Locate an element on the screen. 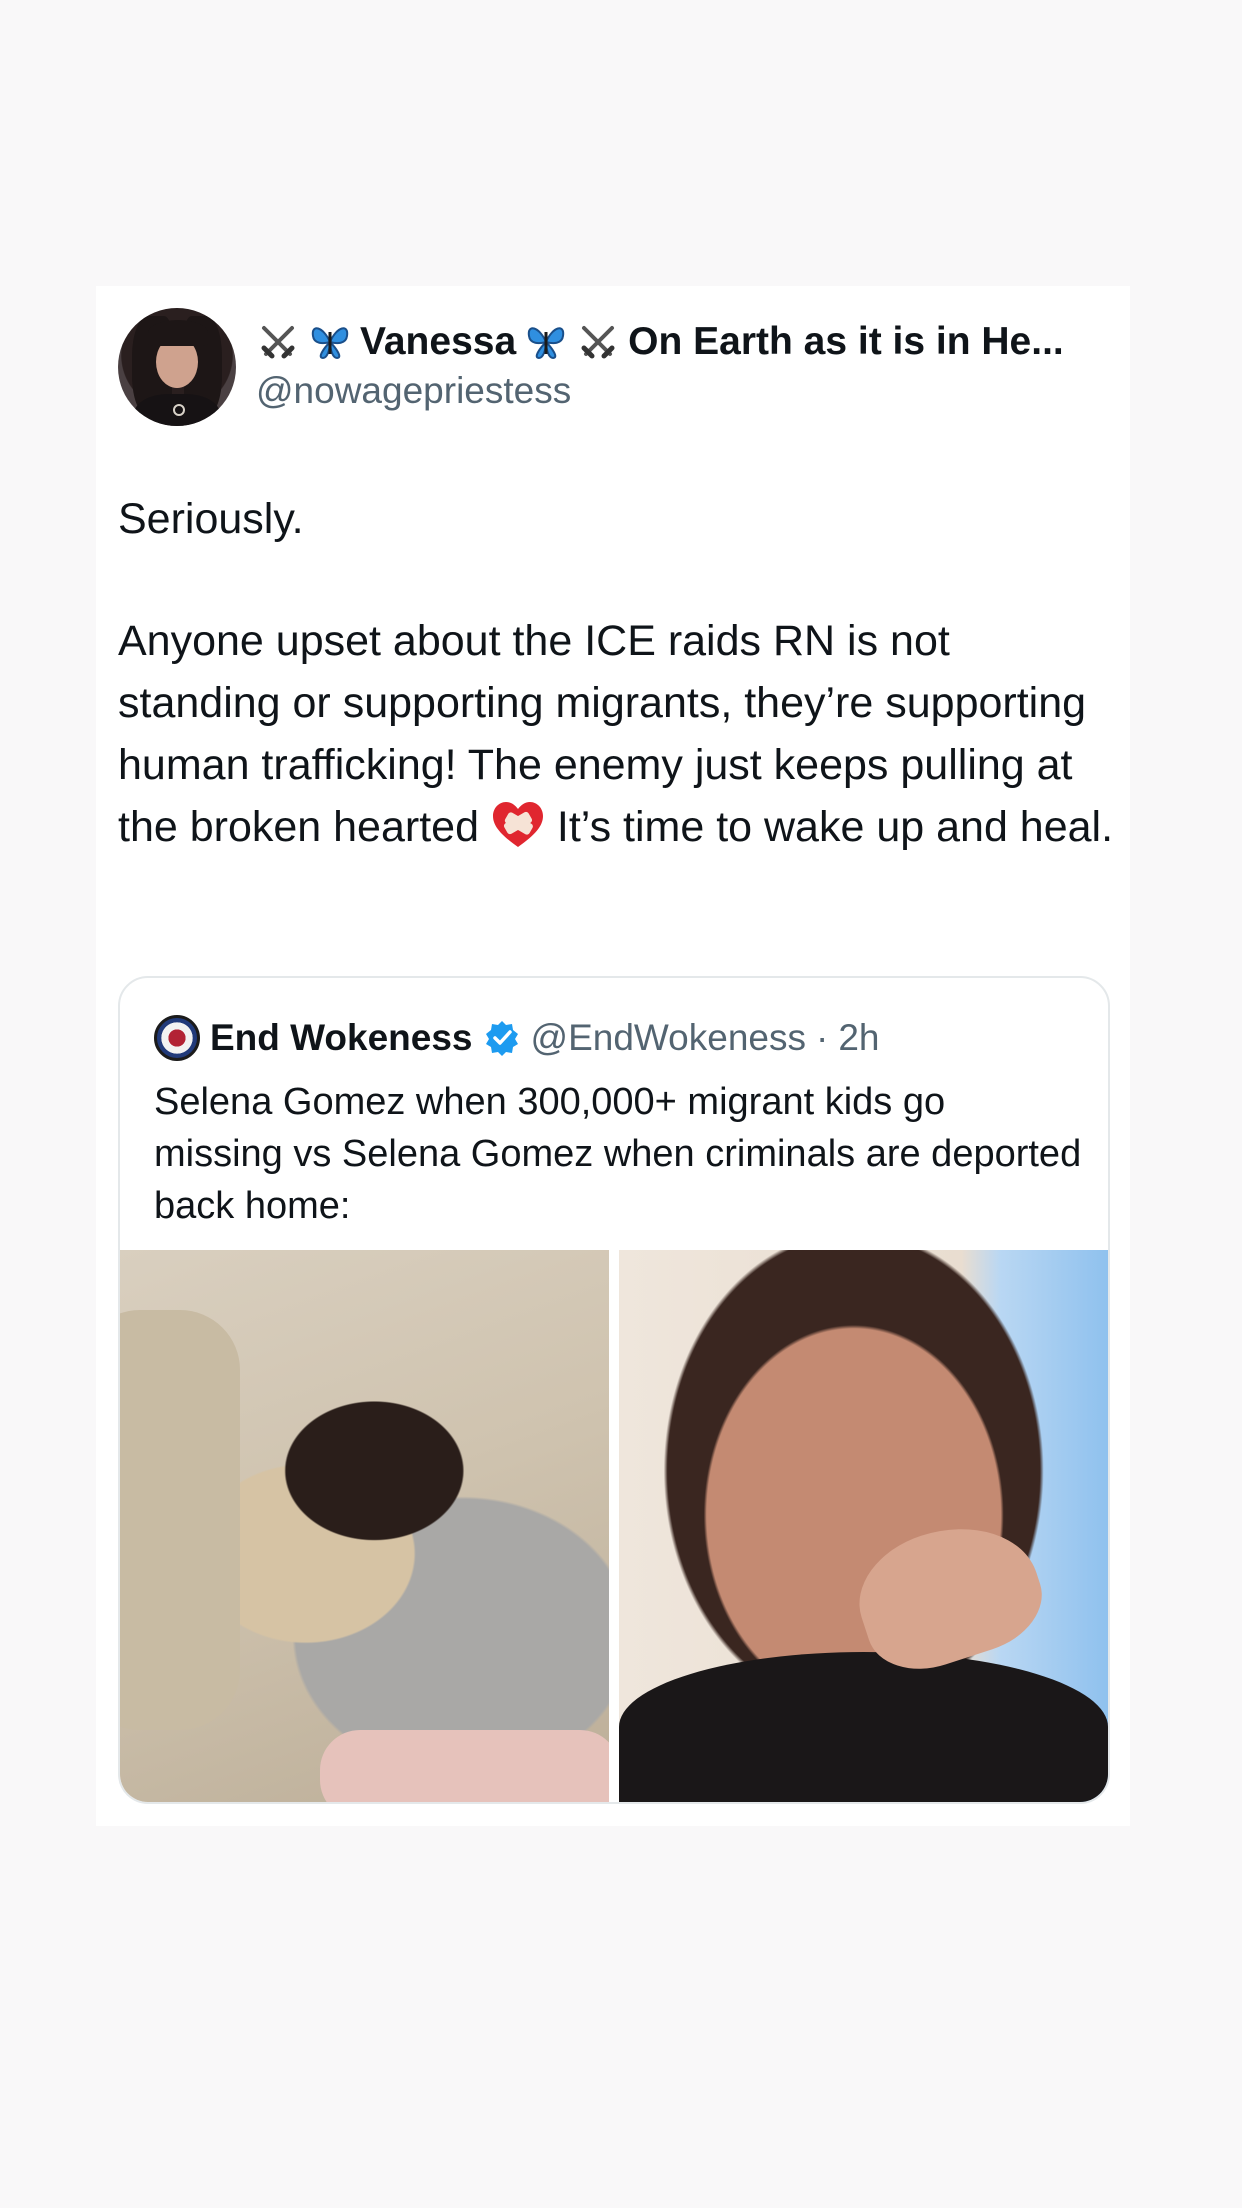 The height and width of the screenshot is (2208, 1242). display-name-text: Vanessa is located at coordinates (438, 341).